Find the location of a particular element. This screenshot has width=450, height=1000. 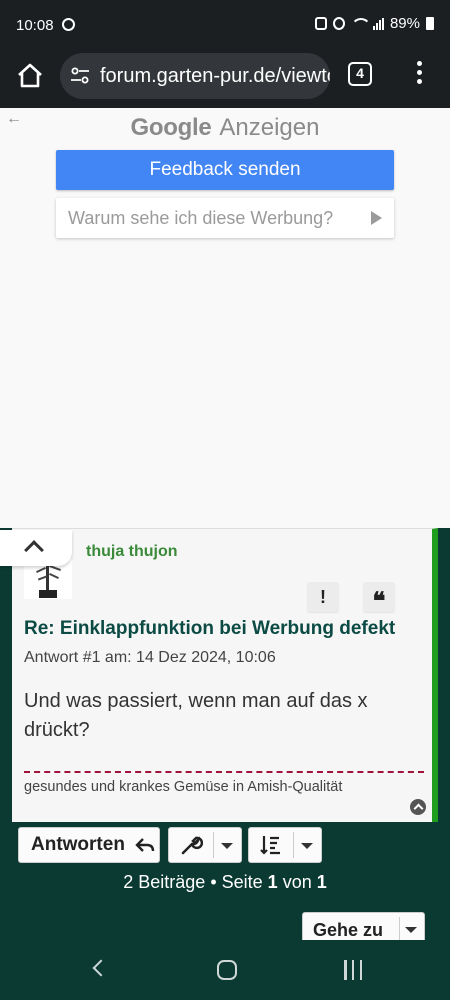

tab-switcher-button: 4 is located at coordinates (360, 74).